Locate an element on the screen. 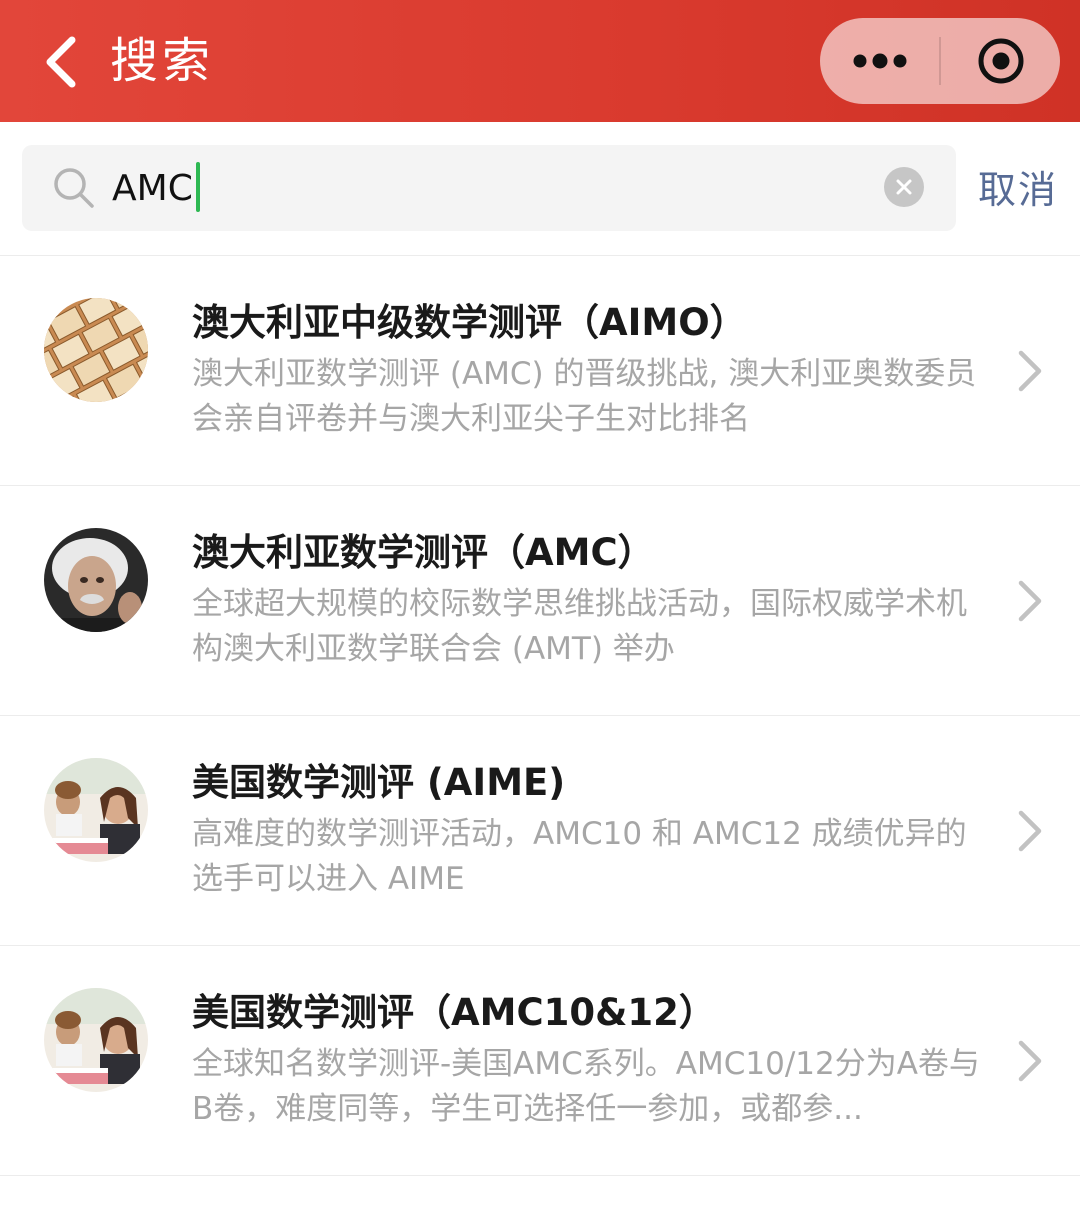 The image size is (1080, 1219). more-dots-icon is located at coordinates (879, 61).